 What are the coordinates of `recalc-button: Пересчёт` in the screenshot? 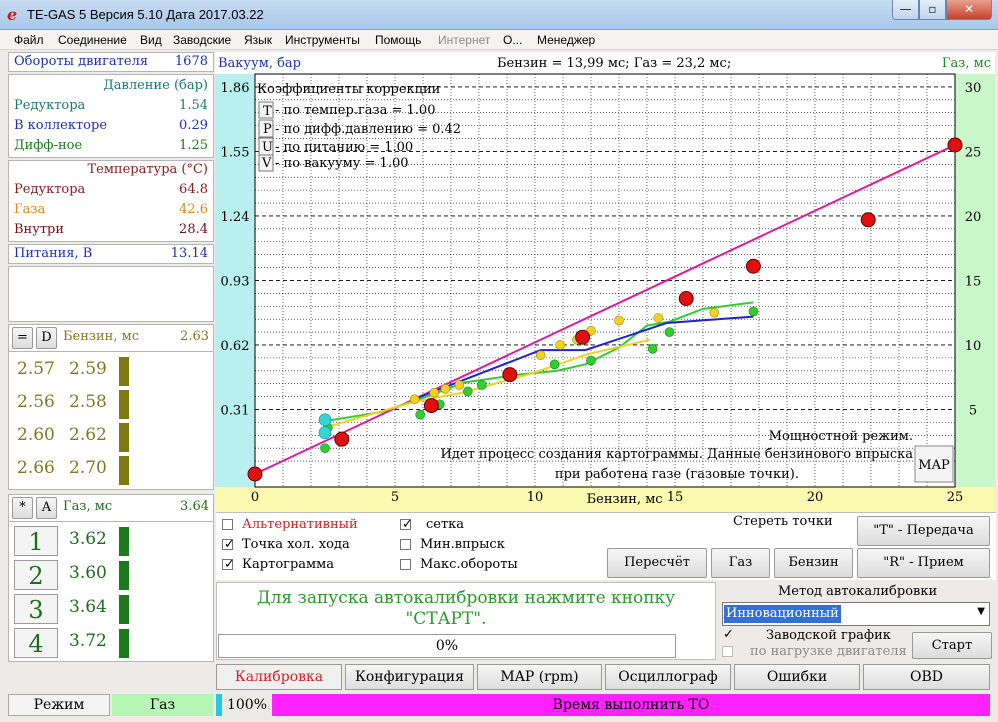 It's located at (657, 563).